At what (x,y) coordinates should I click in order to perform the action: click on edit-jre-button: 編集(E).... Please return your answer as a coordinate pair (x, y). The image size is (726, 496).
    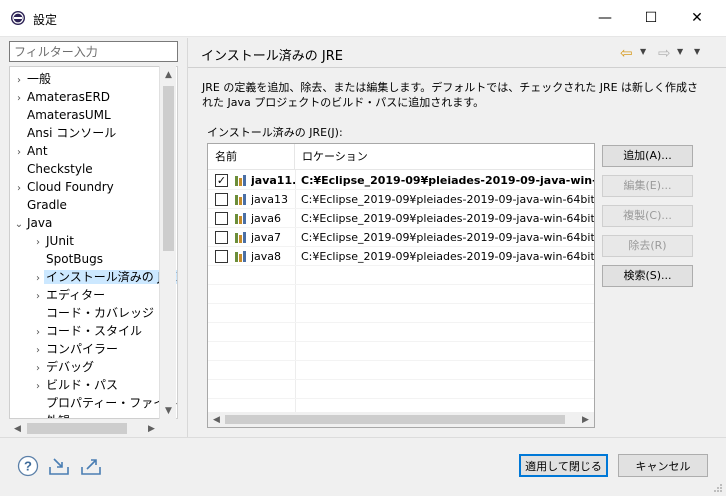
    Looking at the image, I should click on (647, 186).